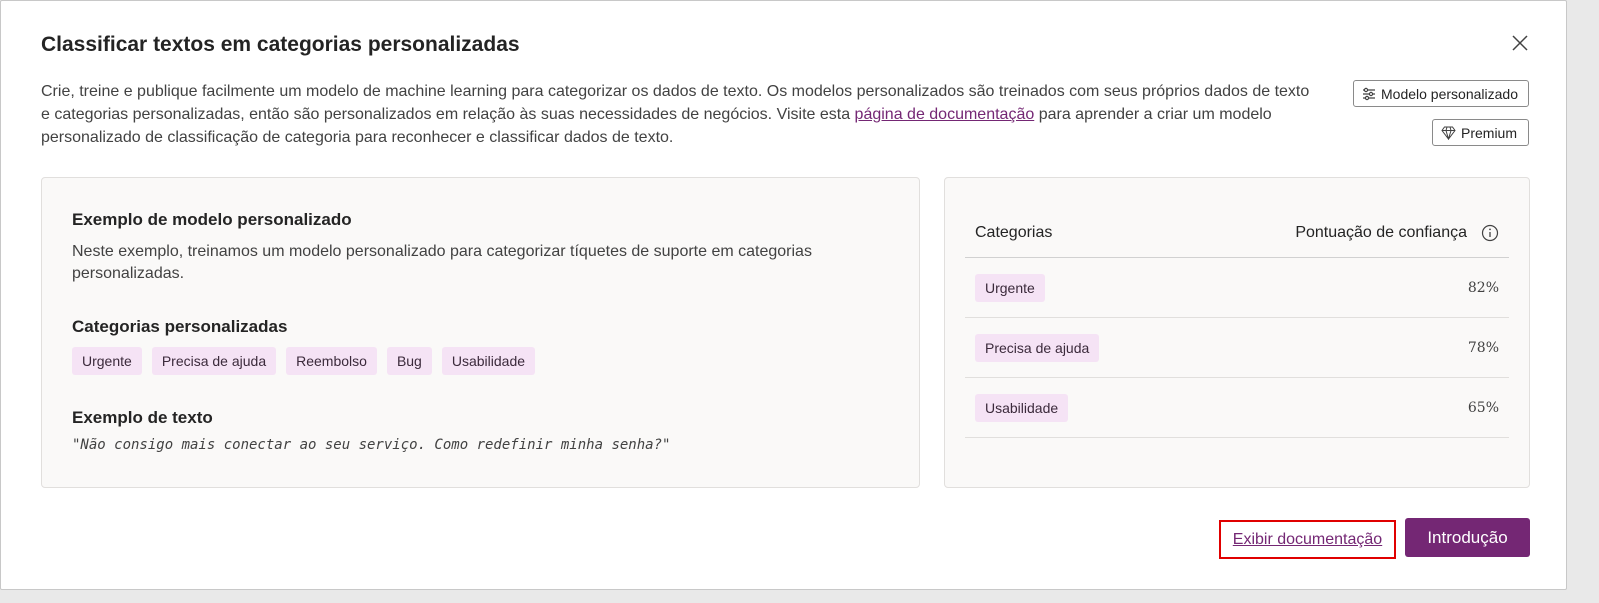 This screenshot has height=603, width=1599. I want to click on example-text-title: Exemplo de texto, so click(142, 417).